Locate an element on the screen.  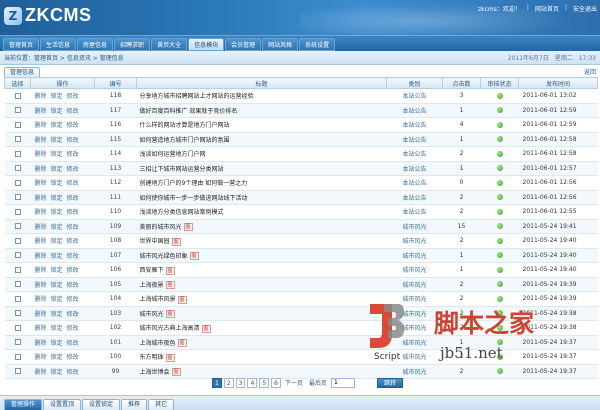
row-title-link: 西安雁下 is located at coordinates (152, 270).